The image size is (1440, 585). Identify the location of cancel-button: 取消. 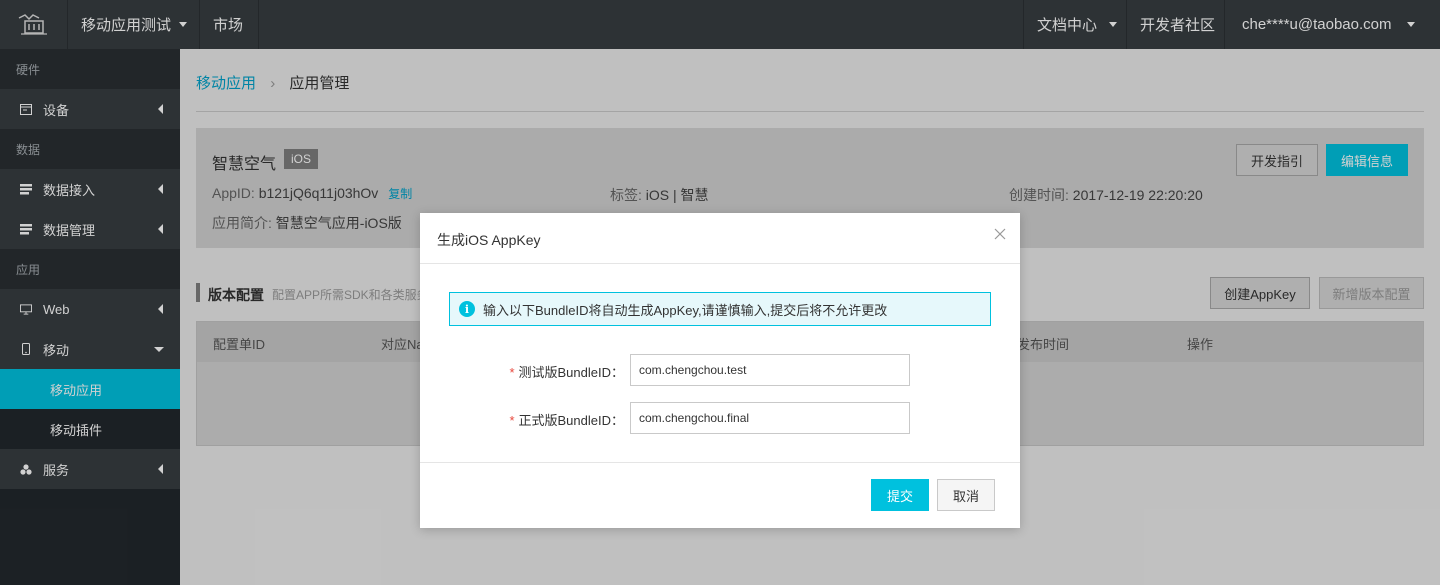
(966, 495).